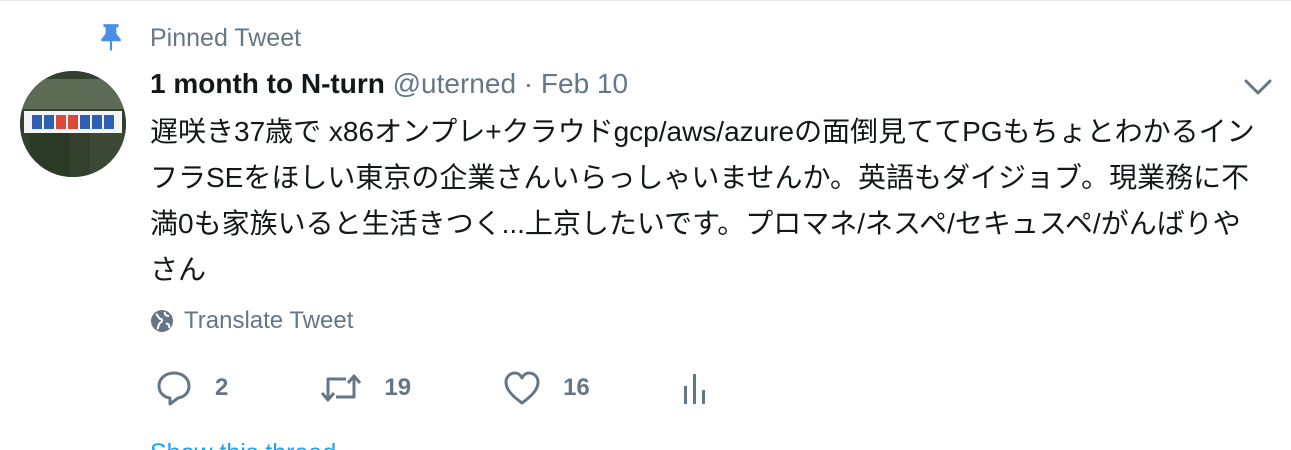 This screenshot has width=1291, height=450. I want to click on avatar, so click(73, 124).